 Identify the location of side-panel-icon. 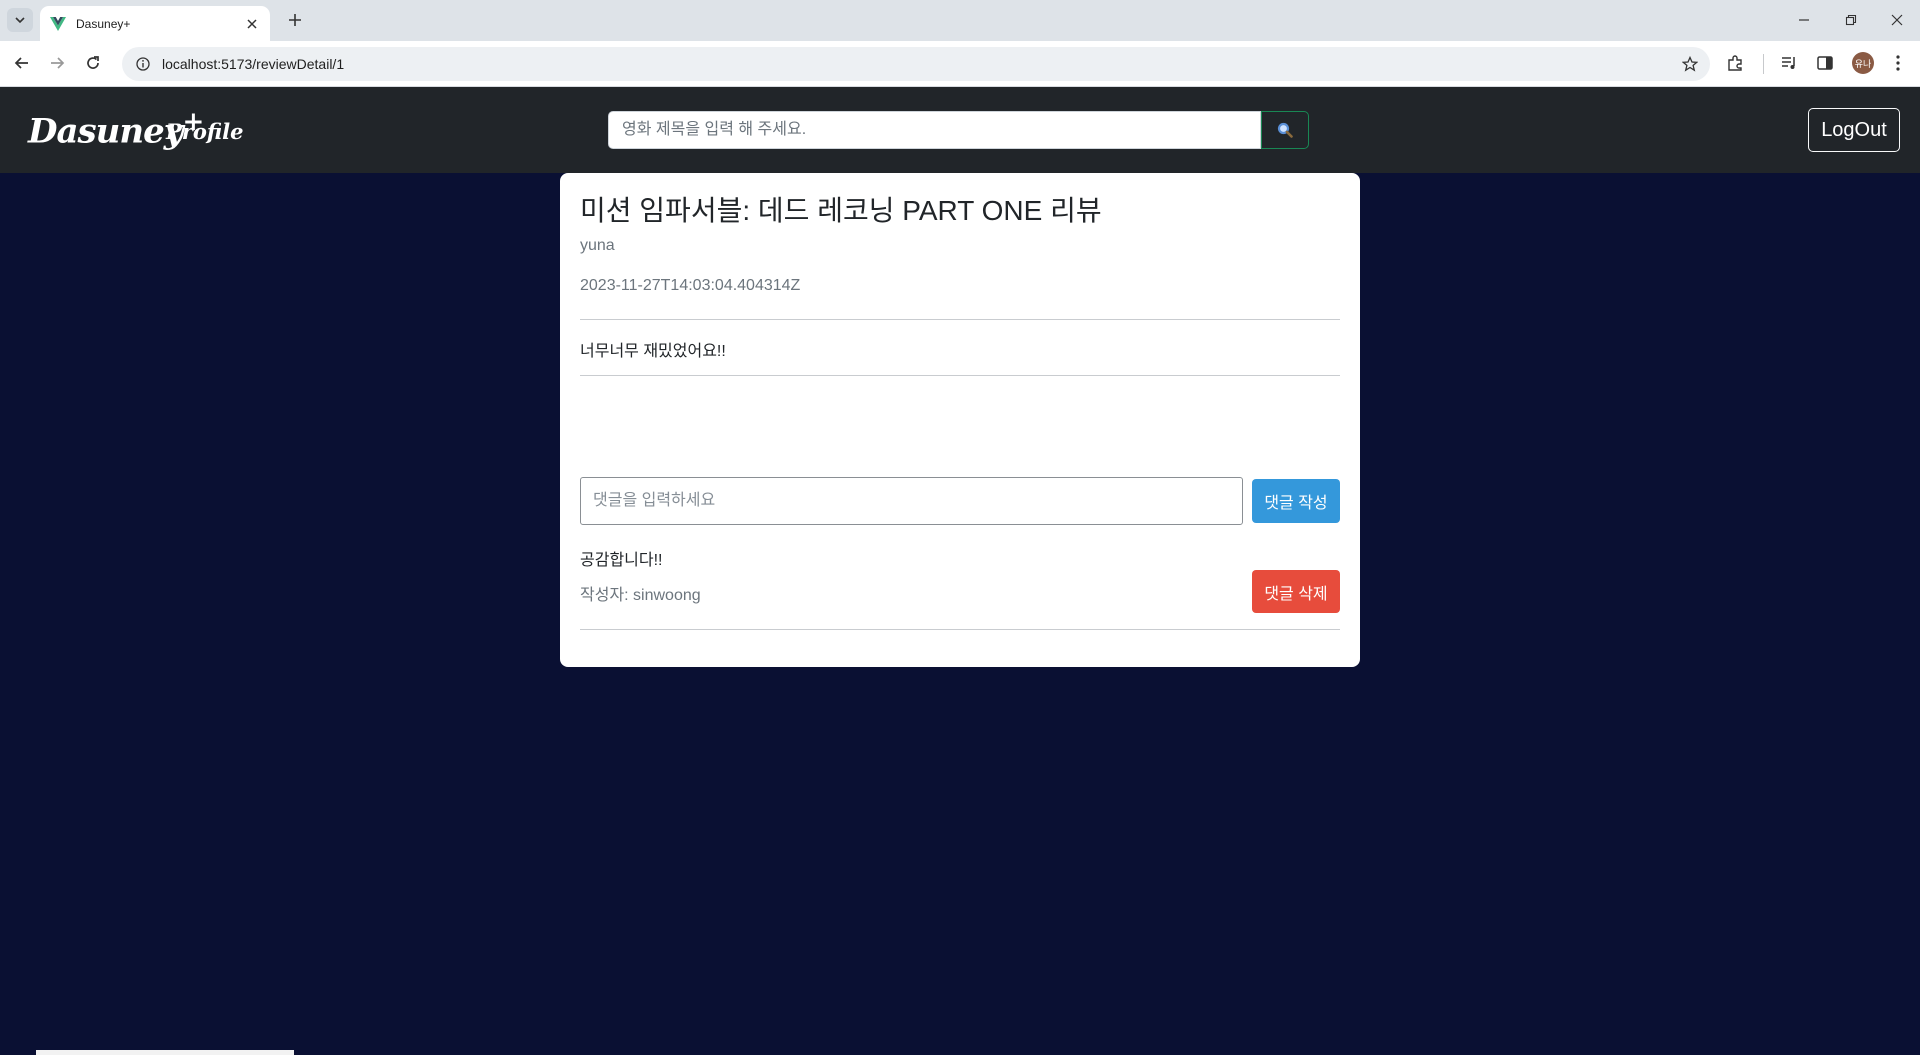
(1825, 63).